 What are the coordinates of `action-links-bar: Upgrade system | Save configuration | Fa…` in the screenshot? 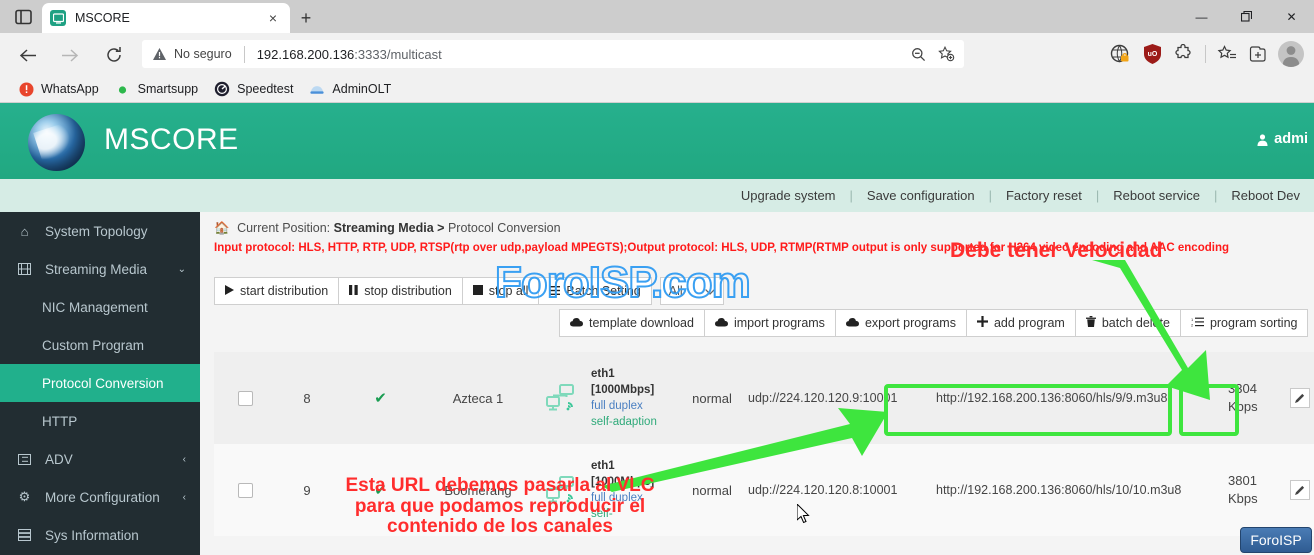 It's located at (657, 195).